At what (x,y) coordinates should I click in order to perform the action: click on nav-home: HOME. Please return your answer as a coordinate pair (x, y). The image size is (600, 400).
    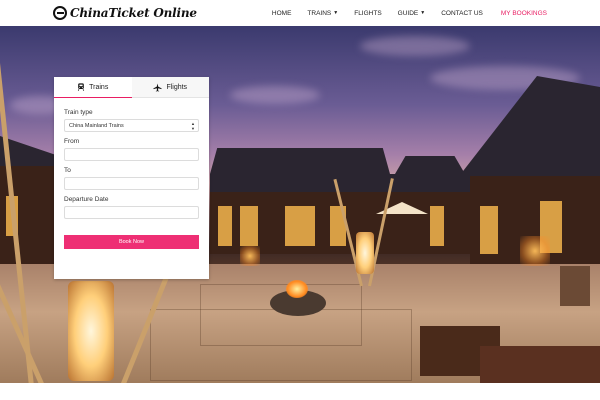
    Looking at the image, I should click on (282, 13).